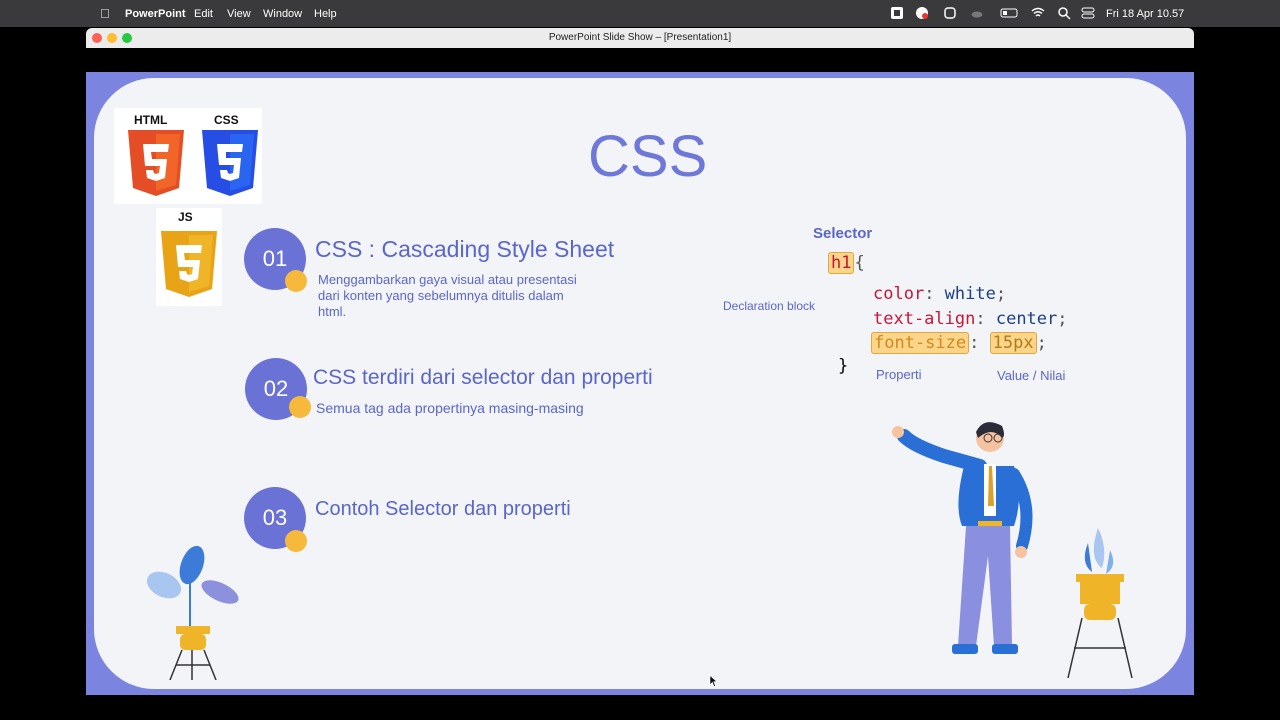 Image resolution: width=1280 pixels, height=720 pixels. What do you see at coordinates (282, 14) in the screenshot?
I see `menu-window: Window` at bounding box center [282, 14].